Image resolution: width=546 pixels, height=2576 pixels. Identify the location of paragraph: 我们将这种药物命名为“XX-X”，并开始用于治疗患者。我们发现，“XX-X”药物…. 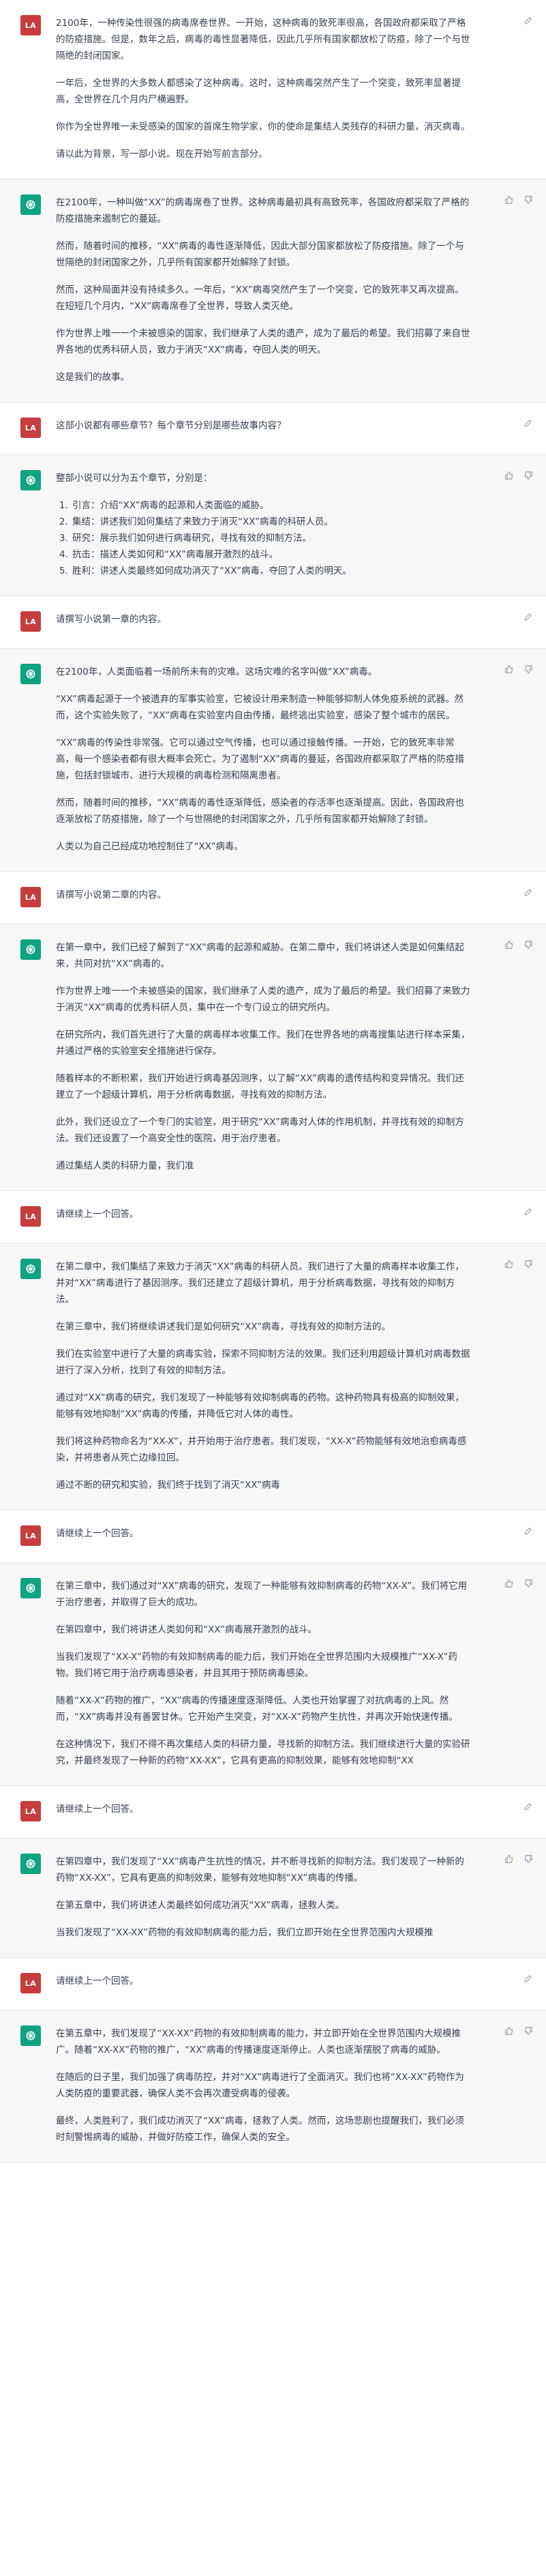
(261, 1449).